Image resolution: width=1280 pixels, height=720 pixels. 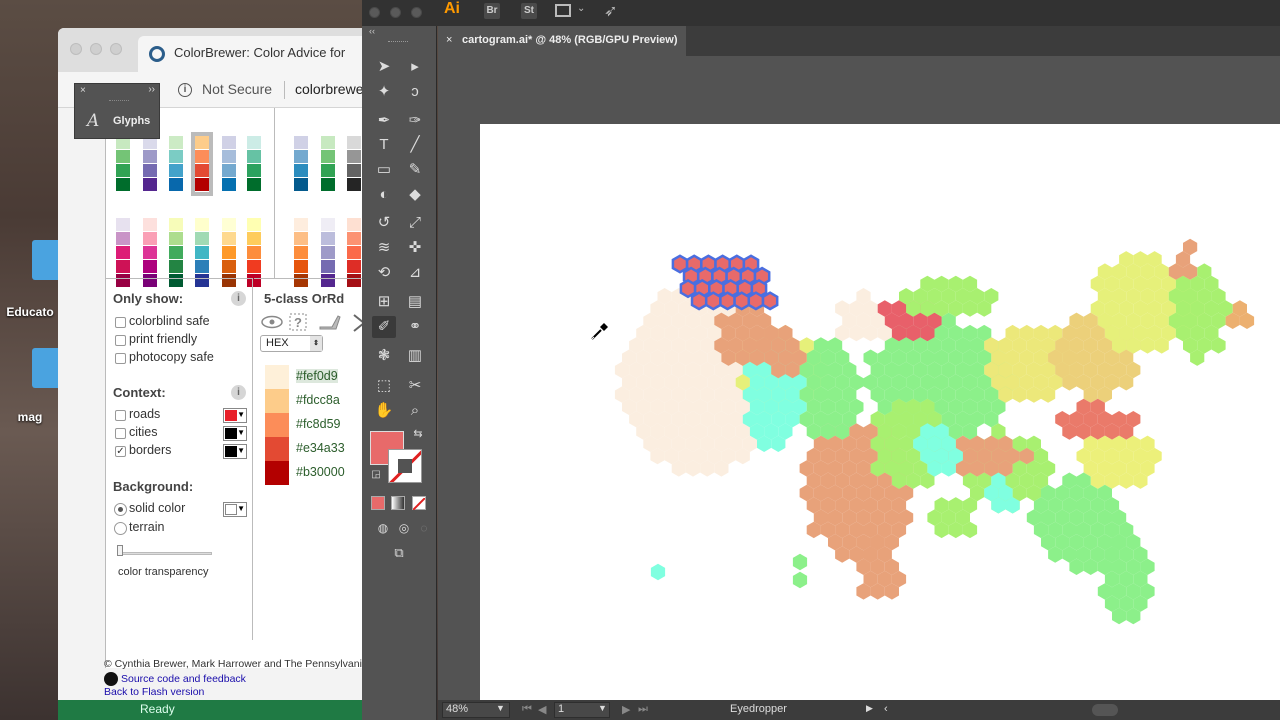 What do you see at coordinates (120, 451) in the screenshot?
I see `borders-checkbox: ✓` at bounding box center [120, 451].